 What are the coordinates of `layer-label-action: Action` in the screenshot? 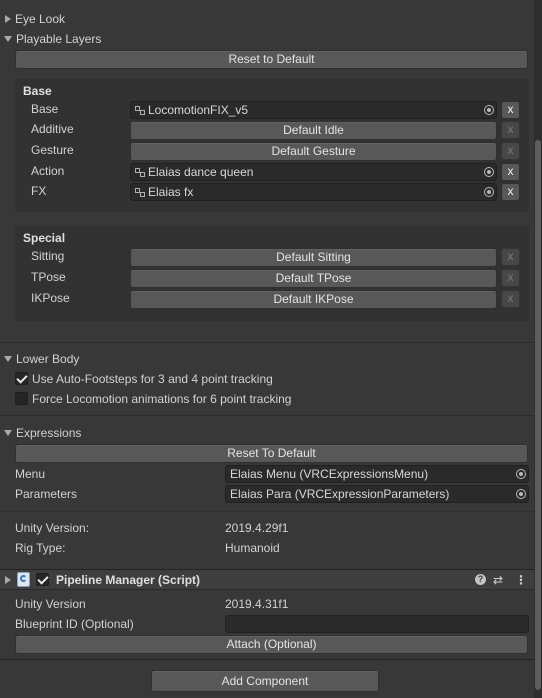 It's located at (48, 171).